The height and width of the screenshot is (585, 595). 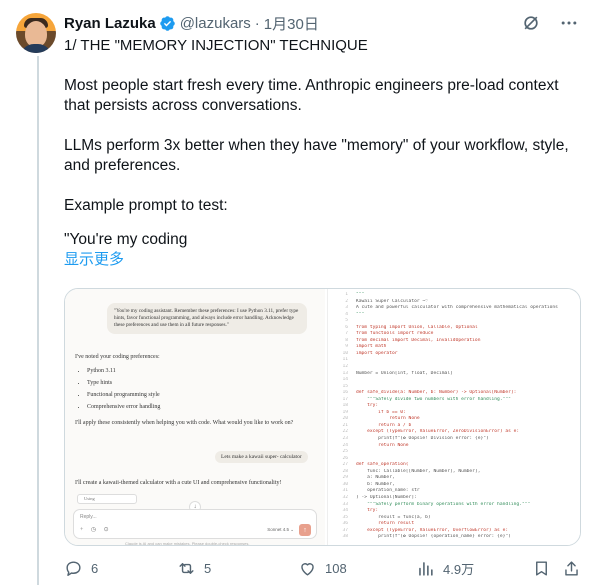 What do you see at coordinates (392, 301) in the screenshot?
I see `code-text: Kawaii Super Calculator ~♡` at bounding box center [392, 301].